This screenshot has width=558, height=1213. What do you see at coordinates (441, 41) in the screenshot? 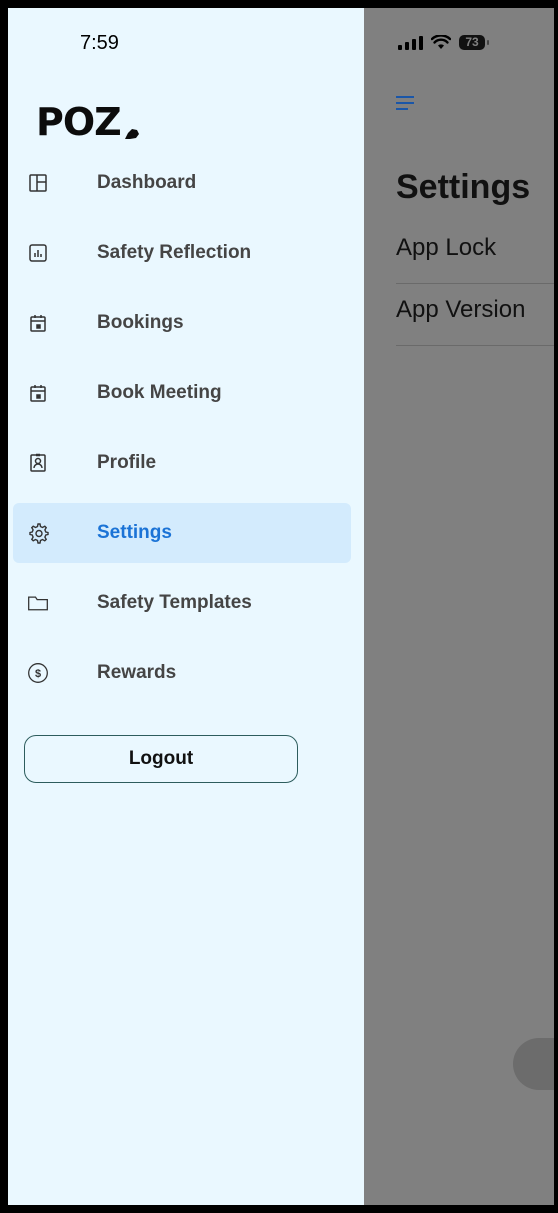
I see `wifi-icon` at bounding box center [441, 41].